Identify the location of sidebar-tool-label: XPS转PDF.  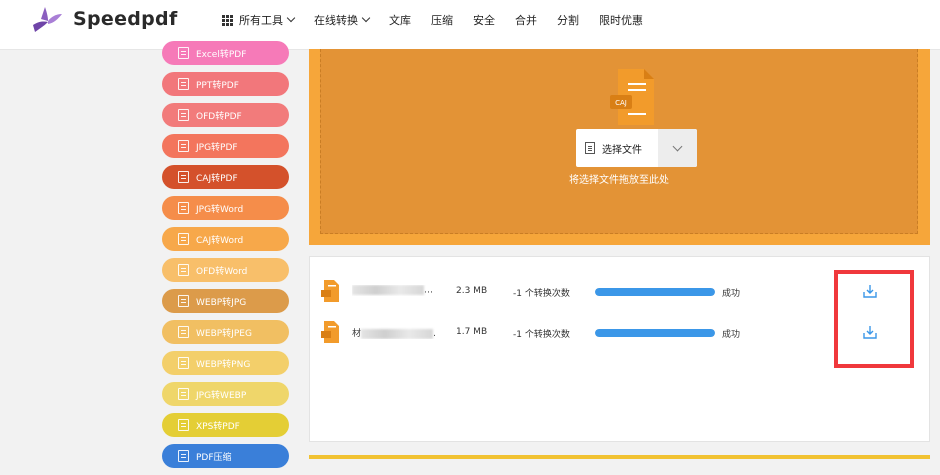
(218, 426).